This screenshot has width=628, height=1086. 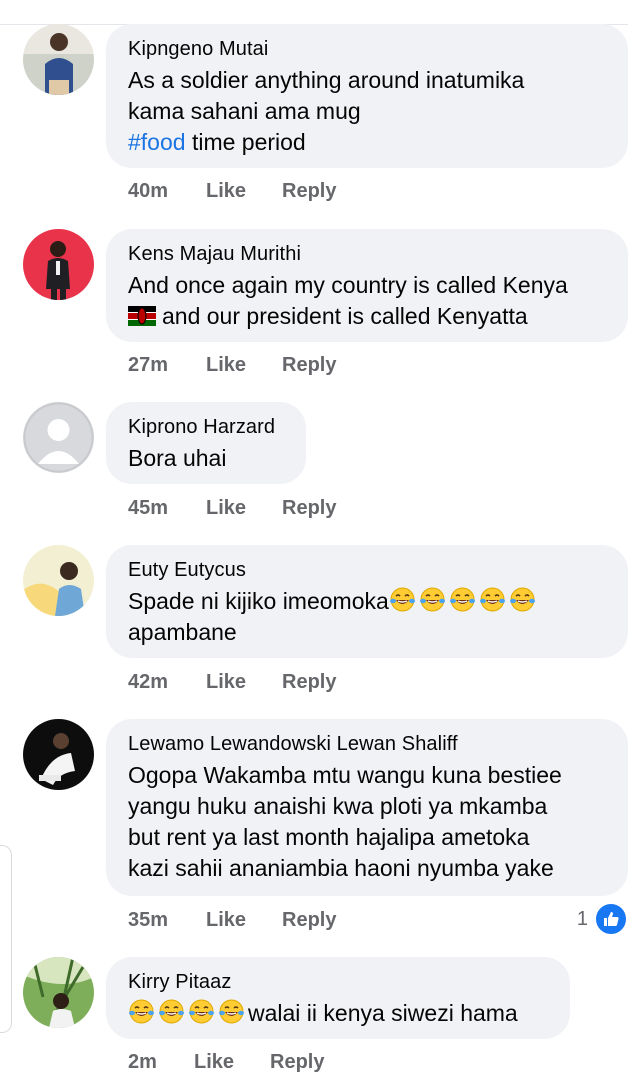 I want to click on comment-actions: 35m Like Reply, so click(x=232, y=920).